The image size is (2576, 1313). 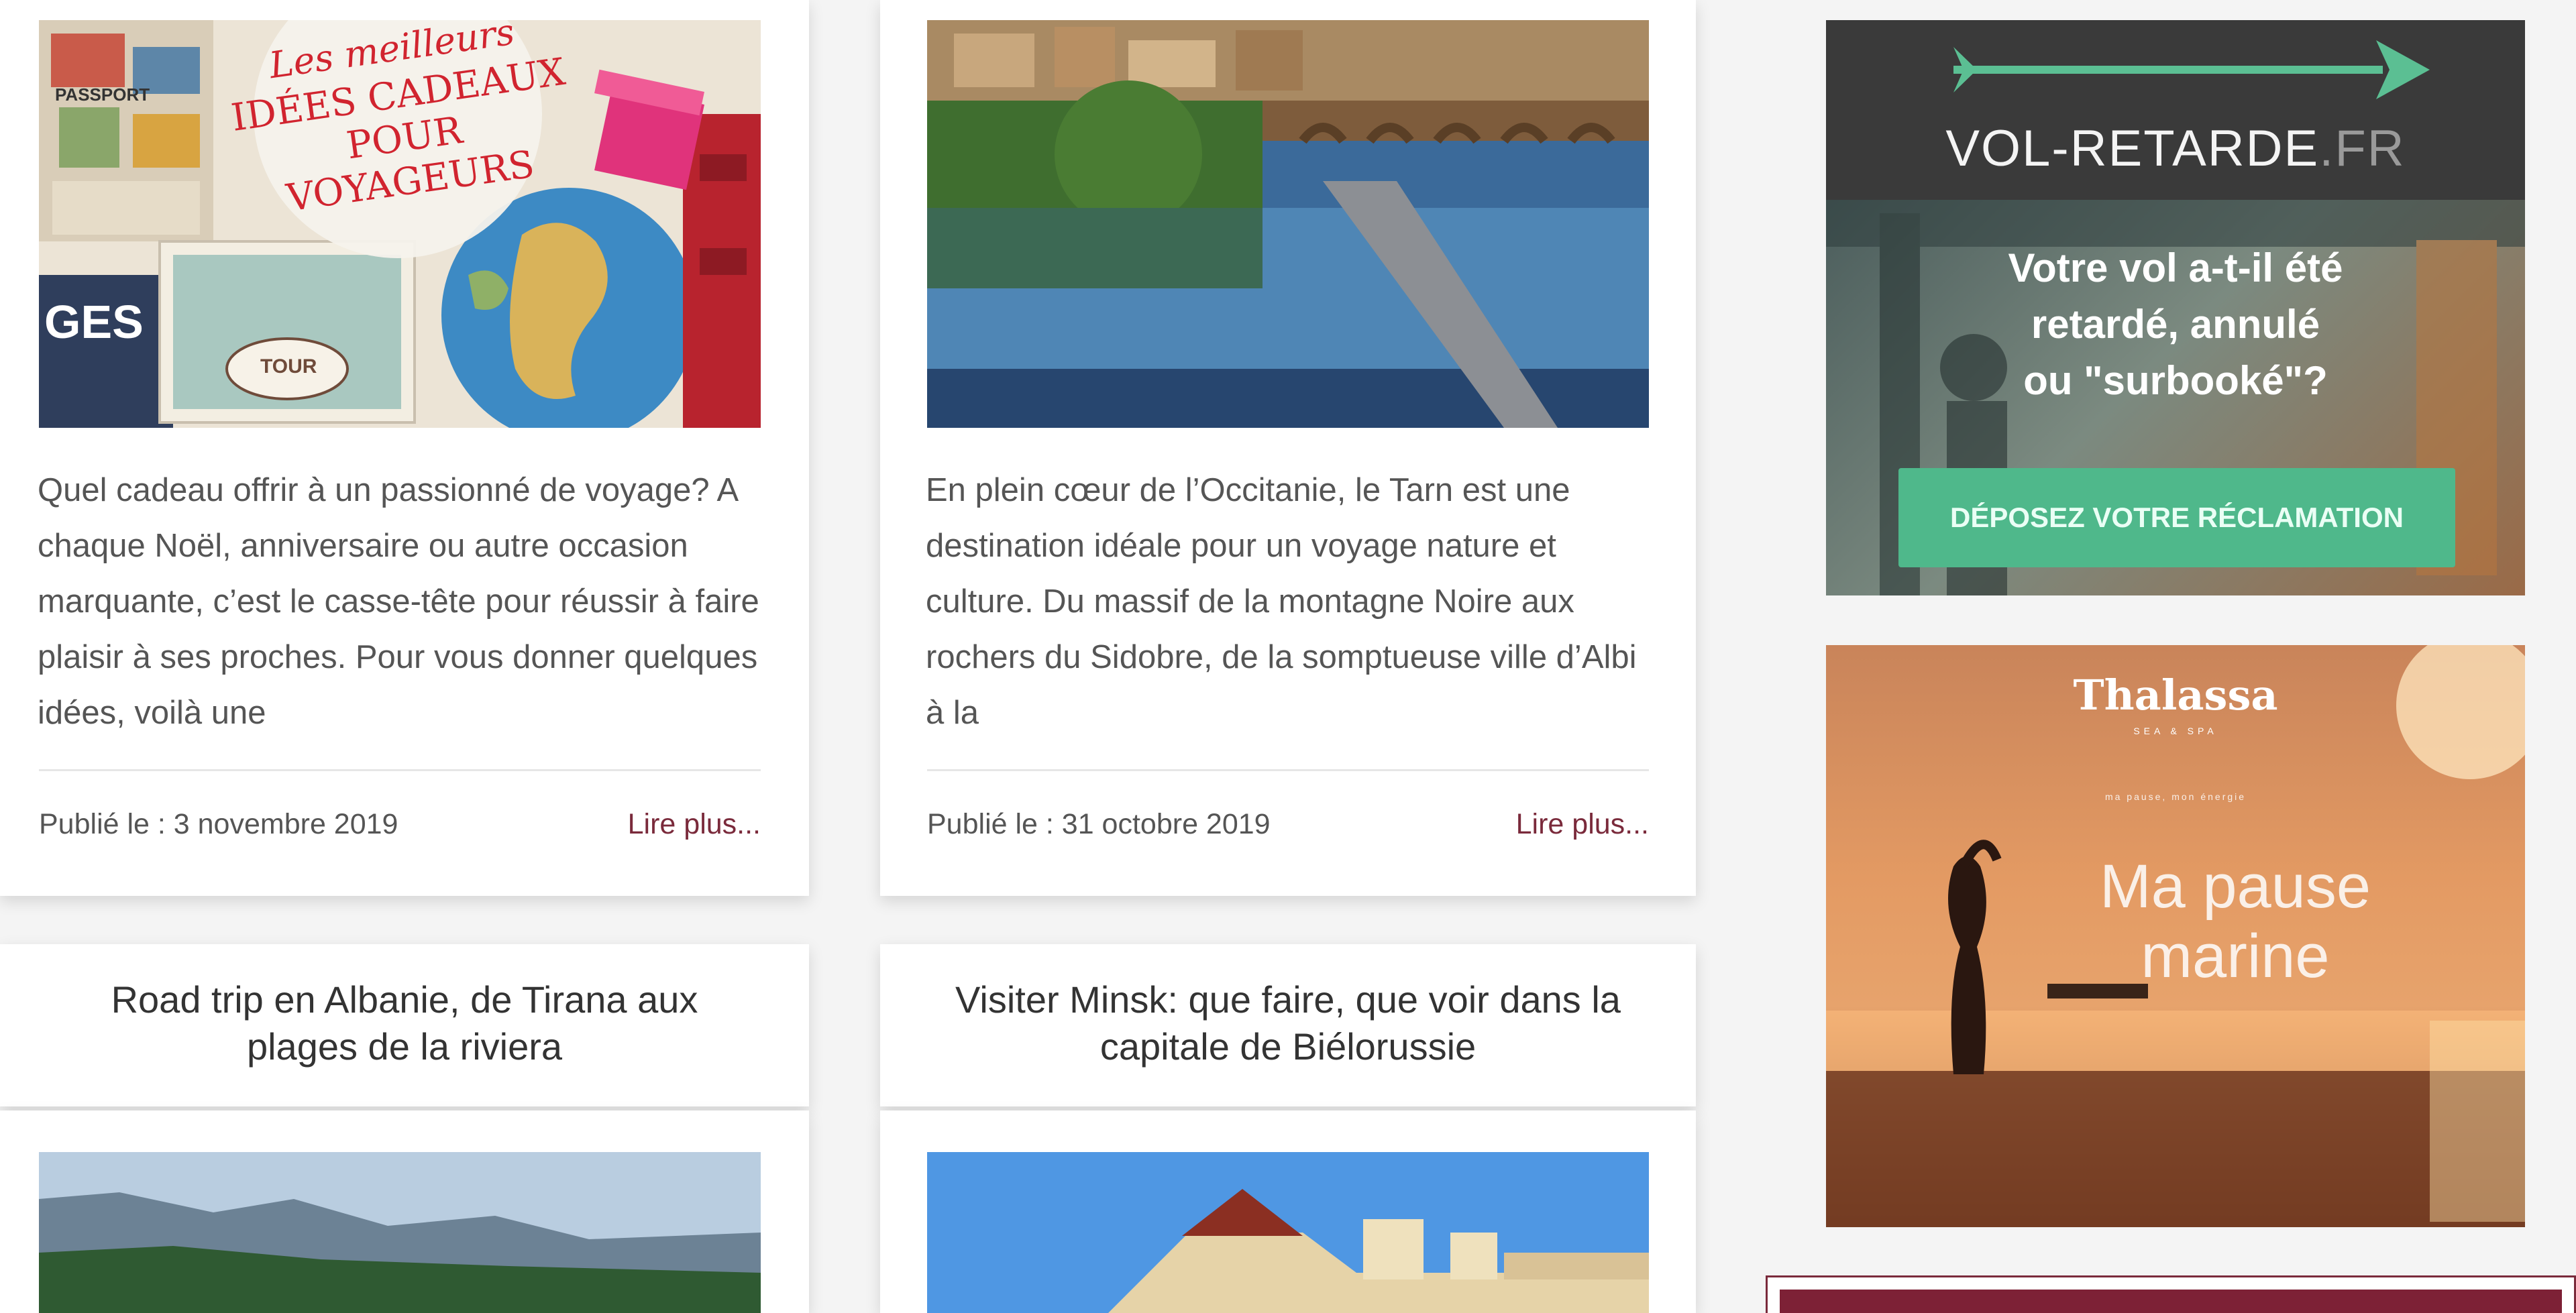 What do you see at coordinates (2175, 110) in the screenshot?
I see `ad-brand-bar: VOL-RETARDE.FR` at bounding box center [2175, 110].